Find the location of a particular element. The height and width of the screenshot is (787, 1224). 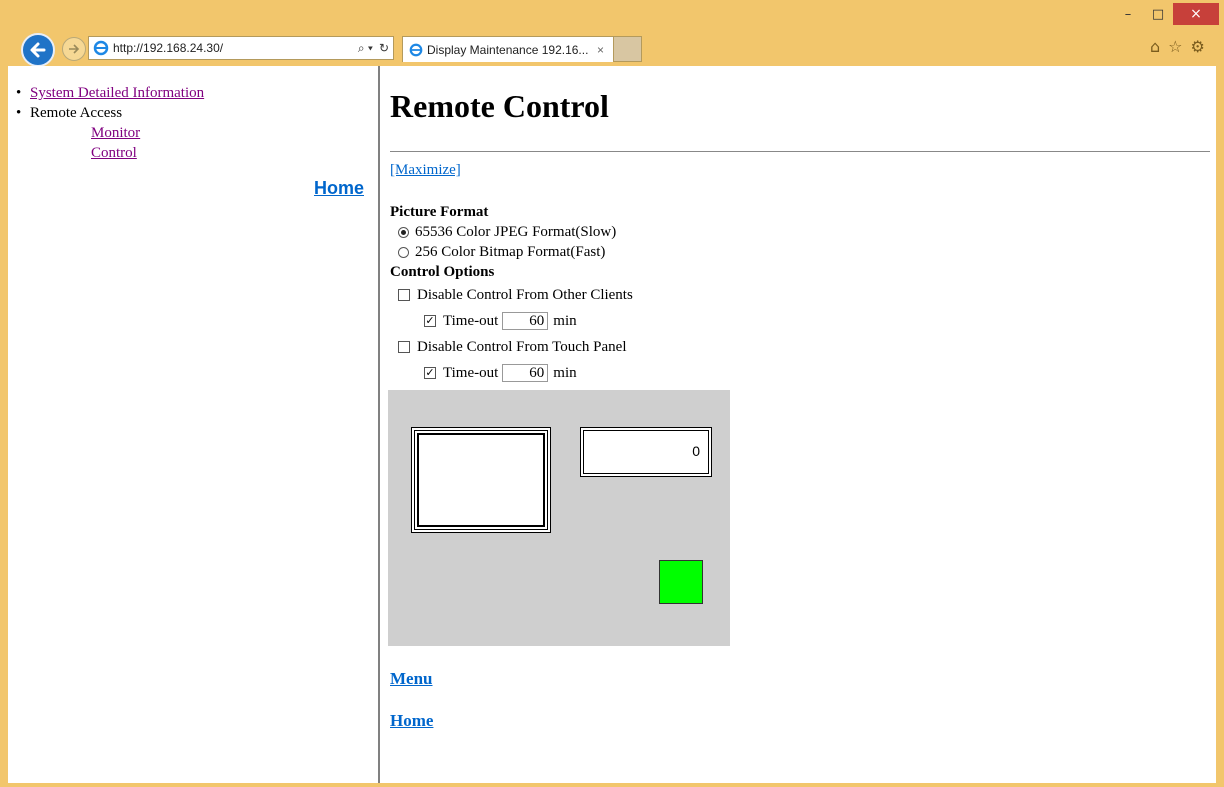

disable-other-clients-option: Disable Control From Other Clients is located at coordinates (515, 295).